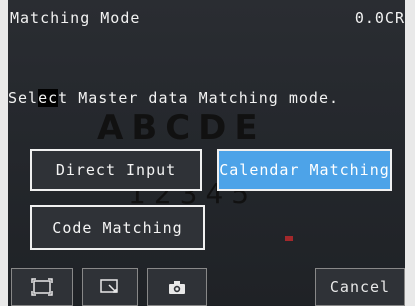 The image size is (415, 306). I want to click on frame-icon, so click(42, 287).